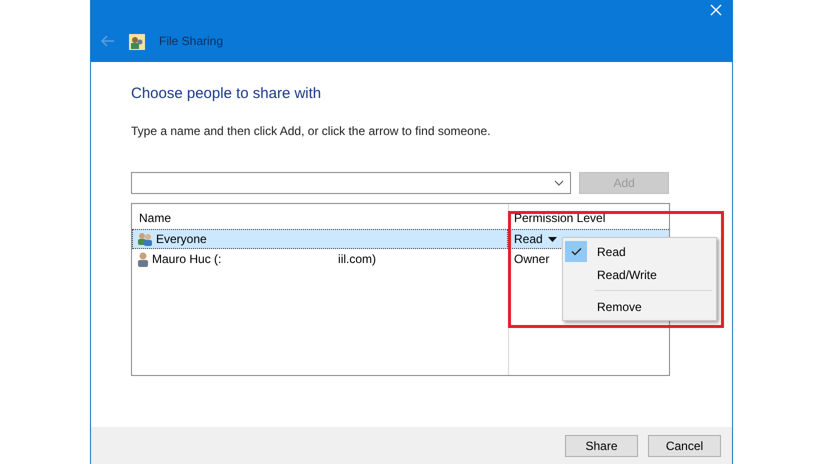  Describe the element at coordinates (191, 41) in the screenshot. I see `window-title: File Sharing` at that location.